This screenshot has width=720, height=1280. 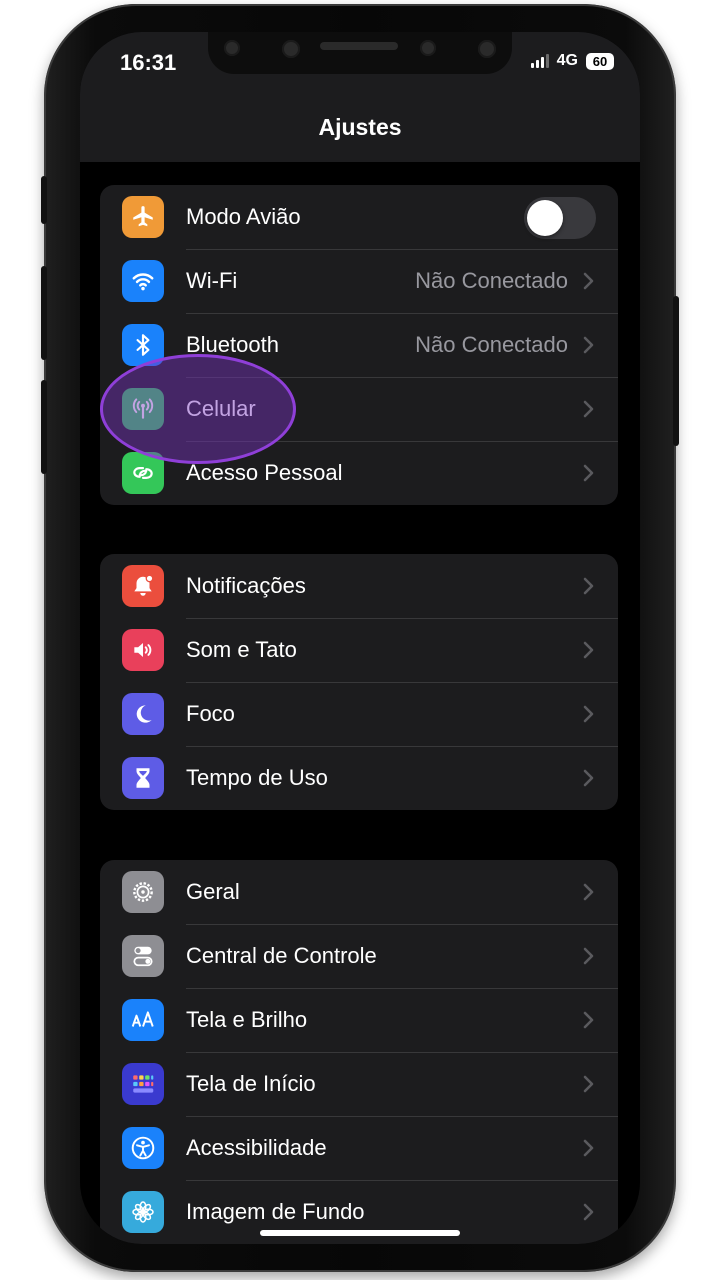 I want to click on wifi-icon, so click(x=143, y=281).